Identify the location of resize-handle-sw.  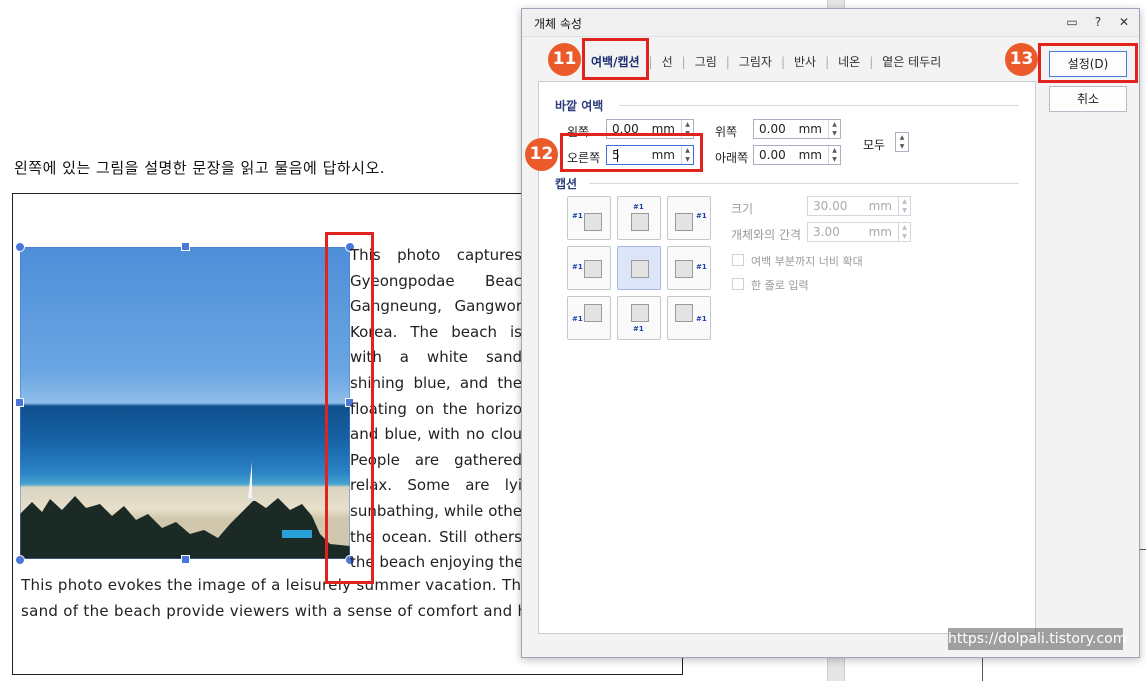
(20, 560).